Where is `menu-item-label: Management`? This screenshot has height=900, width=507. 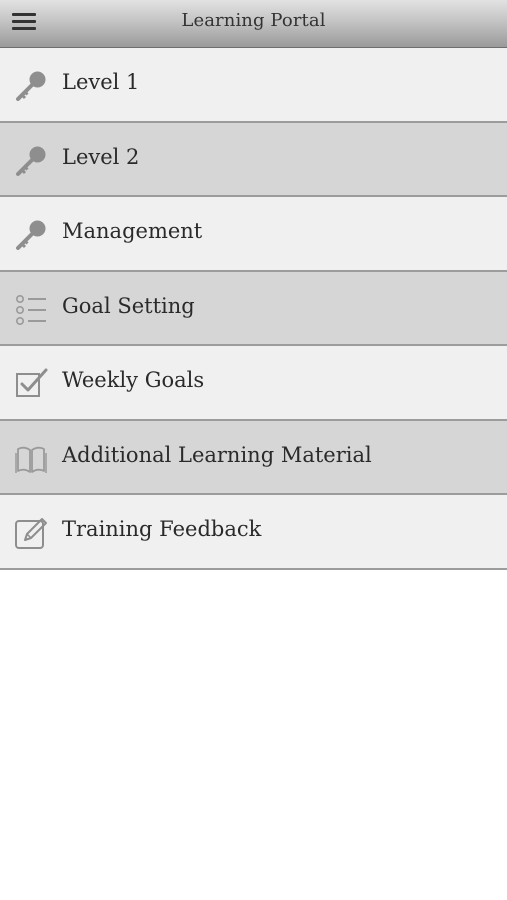 menu-item-label: Management is located at coordinates (132, 231).